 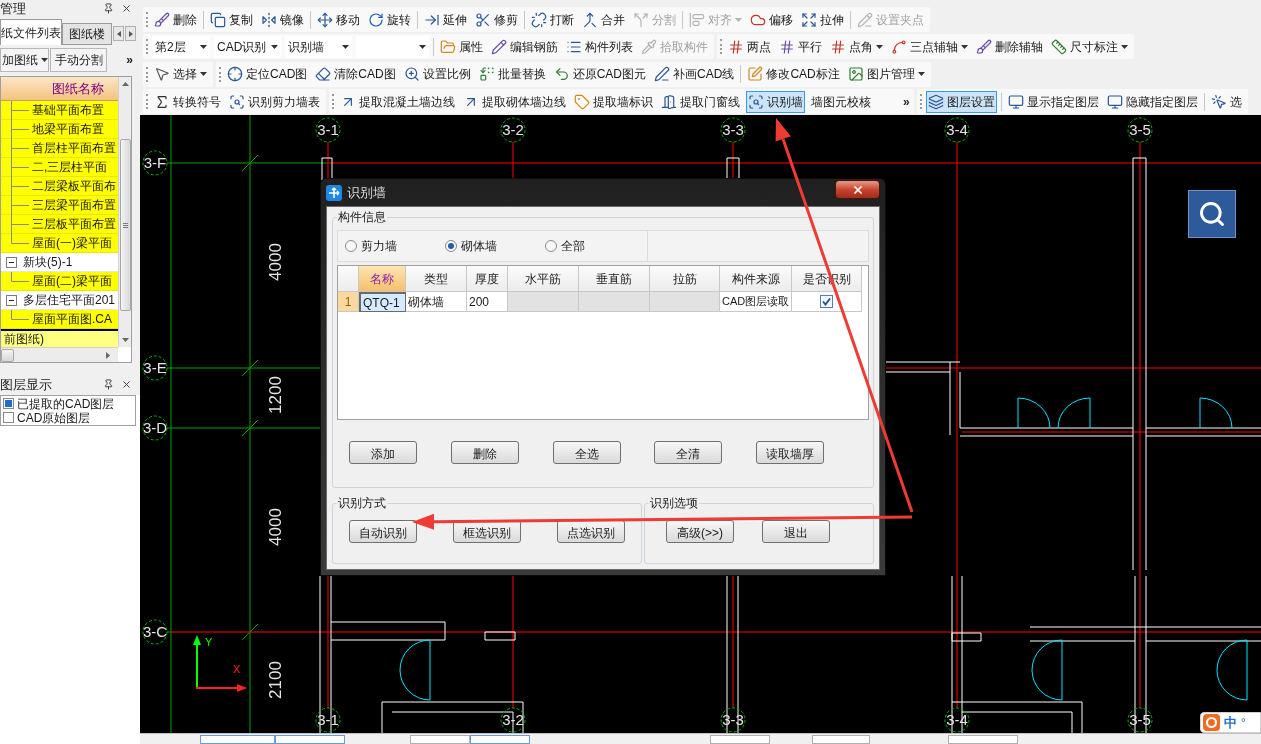 What do you see at coordinates (59, 186) in the screenshot?
I see `tree-item: 二层梁板平面布` at bounding box center [59, 186].